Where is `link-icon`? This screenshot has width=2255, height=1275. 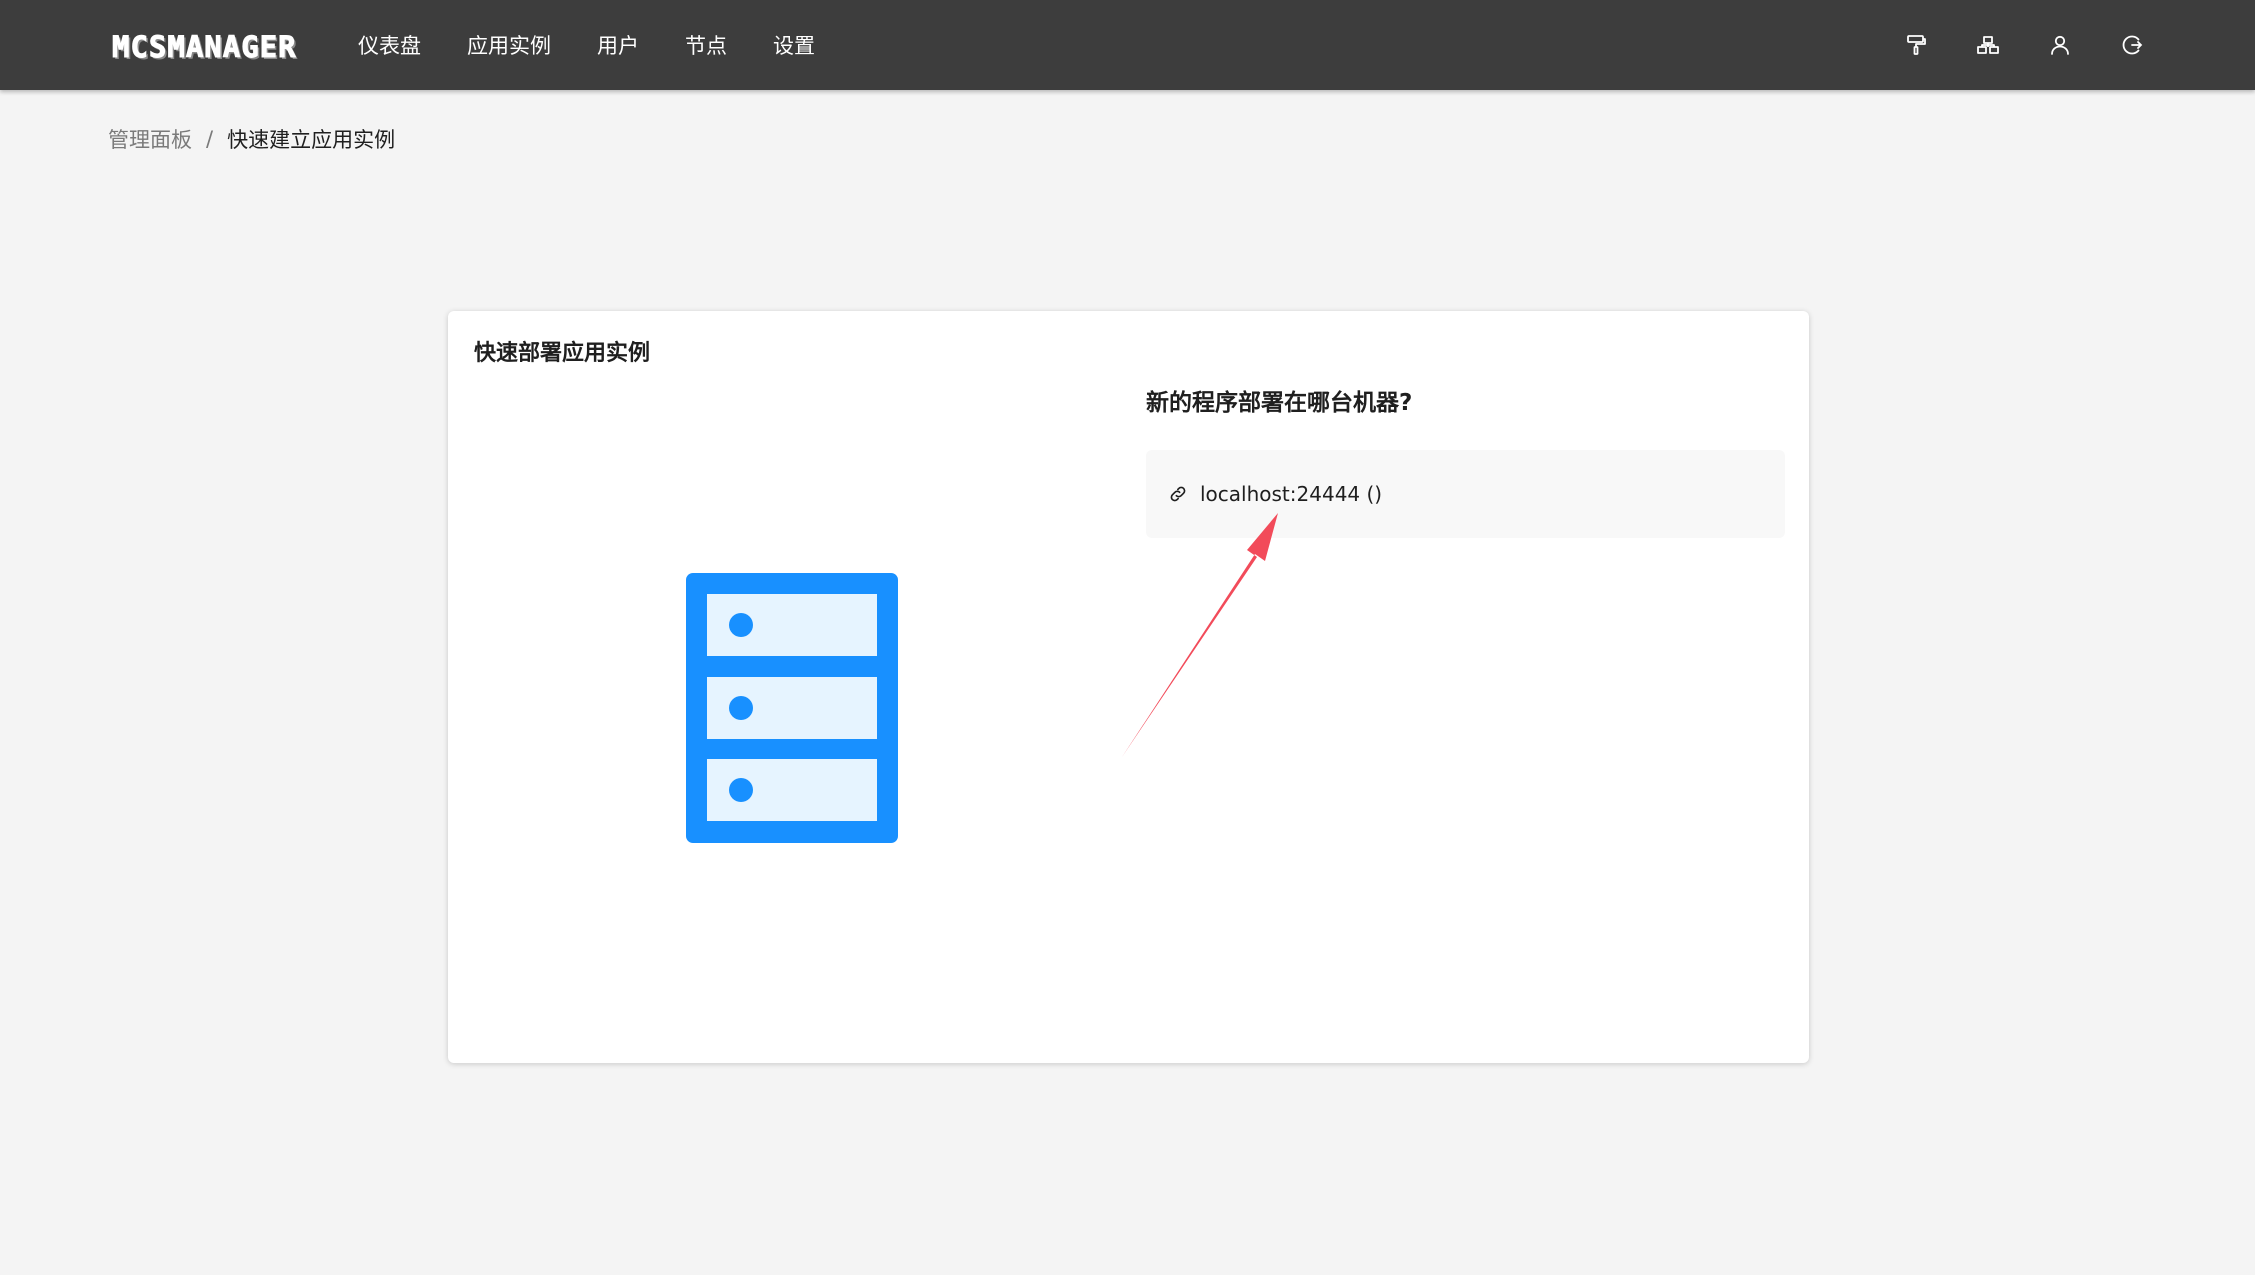 link-icon is located at coordinates (1178, 494).